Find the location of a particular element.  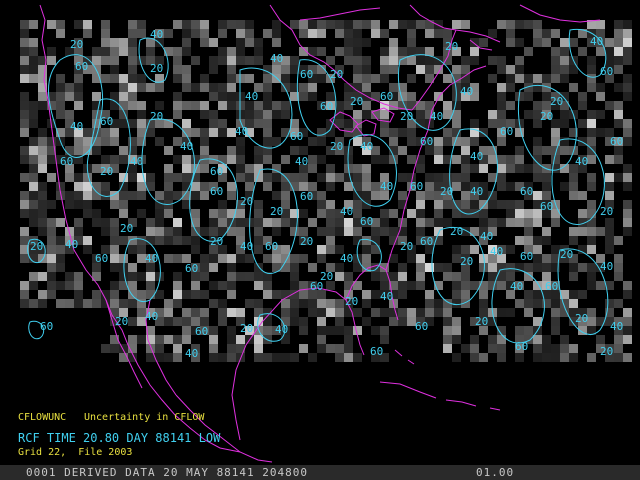

contour-value-label: 40 is located at coordinates (301, 161).